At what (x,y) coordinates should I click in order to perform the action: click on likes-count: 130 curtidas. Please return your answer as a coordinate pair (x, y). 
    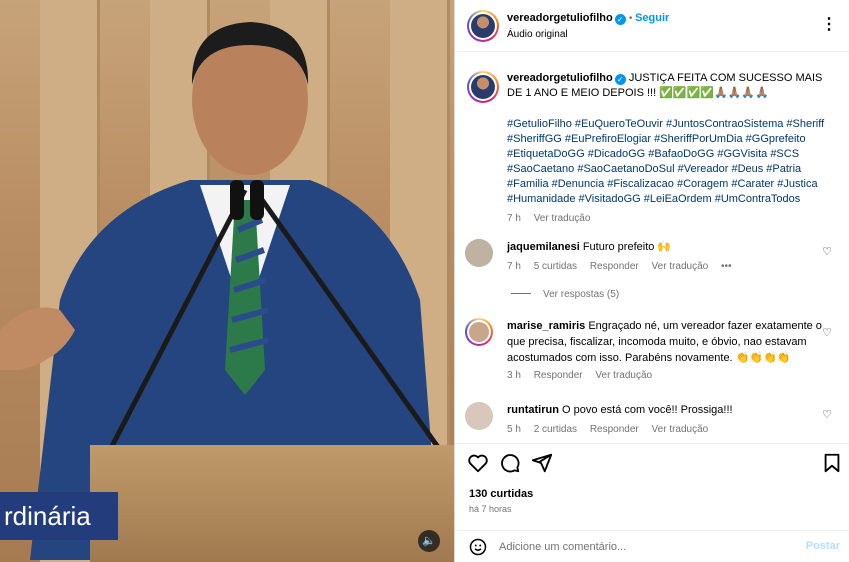
    Looking at the image, I should click on (501, 494).